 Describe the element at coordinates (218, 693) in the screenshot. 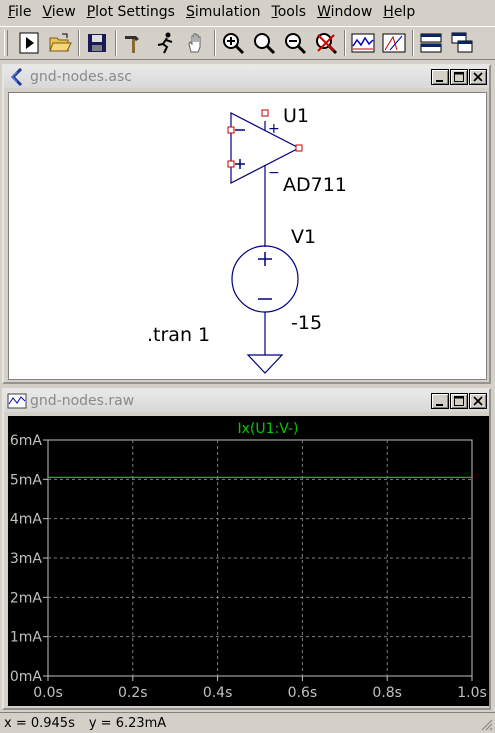

I see `x-tick-label: 0.4s` at that location.